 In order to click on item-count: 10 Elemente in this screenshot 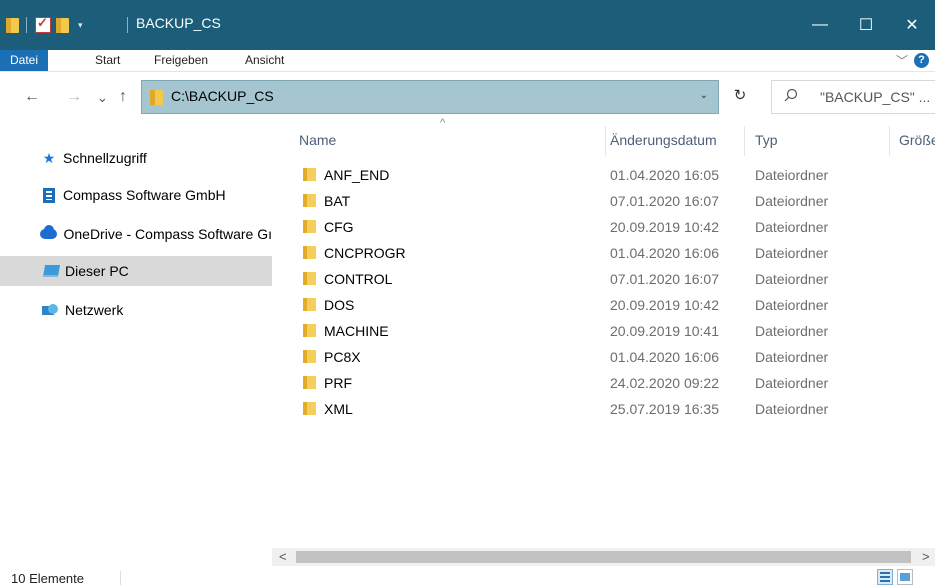, I will do `click(47, 578)`.